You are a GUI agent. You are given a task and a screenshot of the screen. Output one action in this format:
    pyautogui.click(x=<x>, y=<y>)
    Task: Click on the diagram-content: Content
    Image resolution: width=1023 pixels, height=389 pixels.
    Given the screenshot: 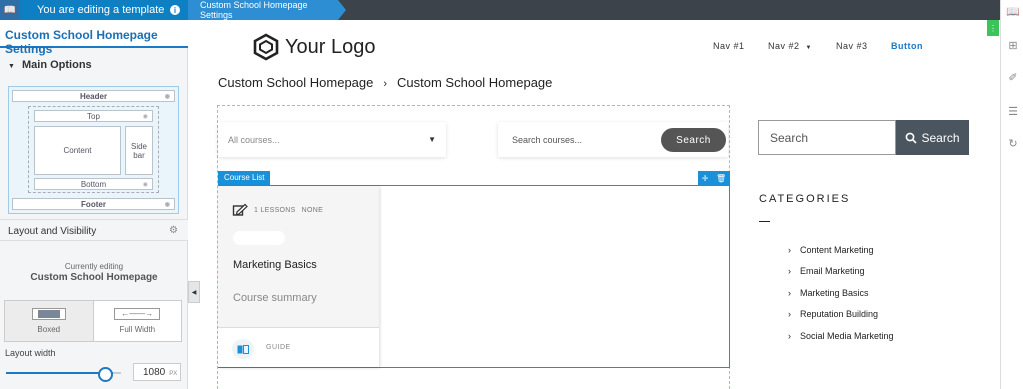 What is the action you would take?
    pyautogui.click(x=77, y=150)
    